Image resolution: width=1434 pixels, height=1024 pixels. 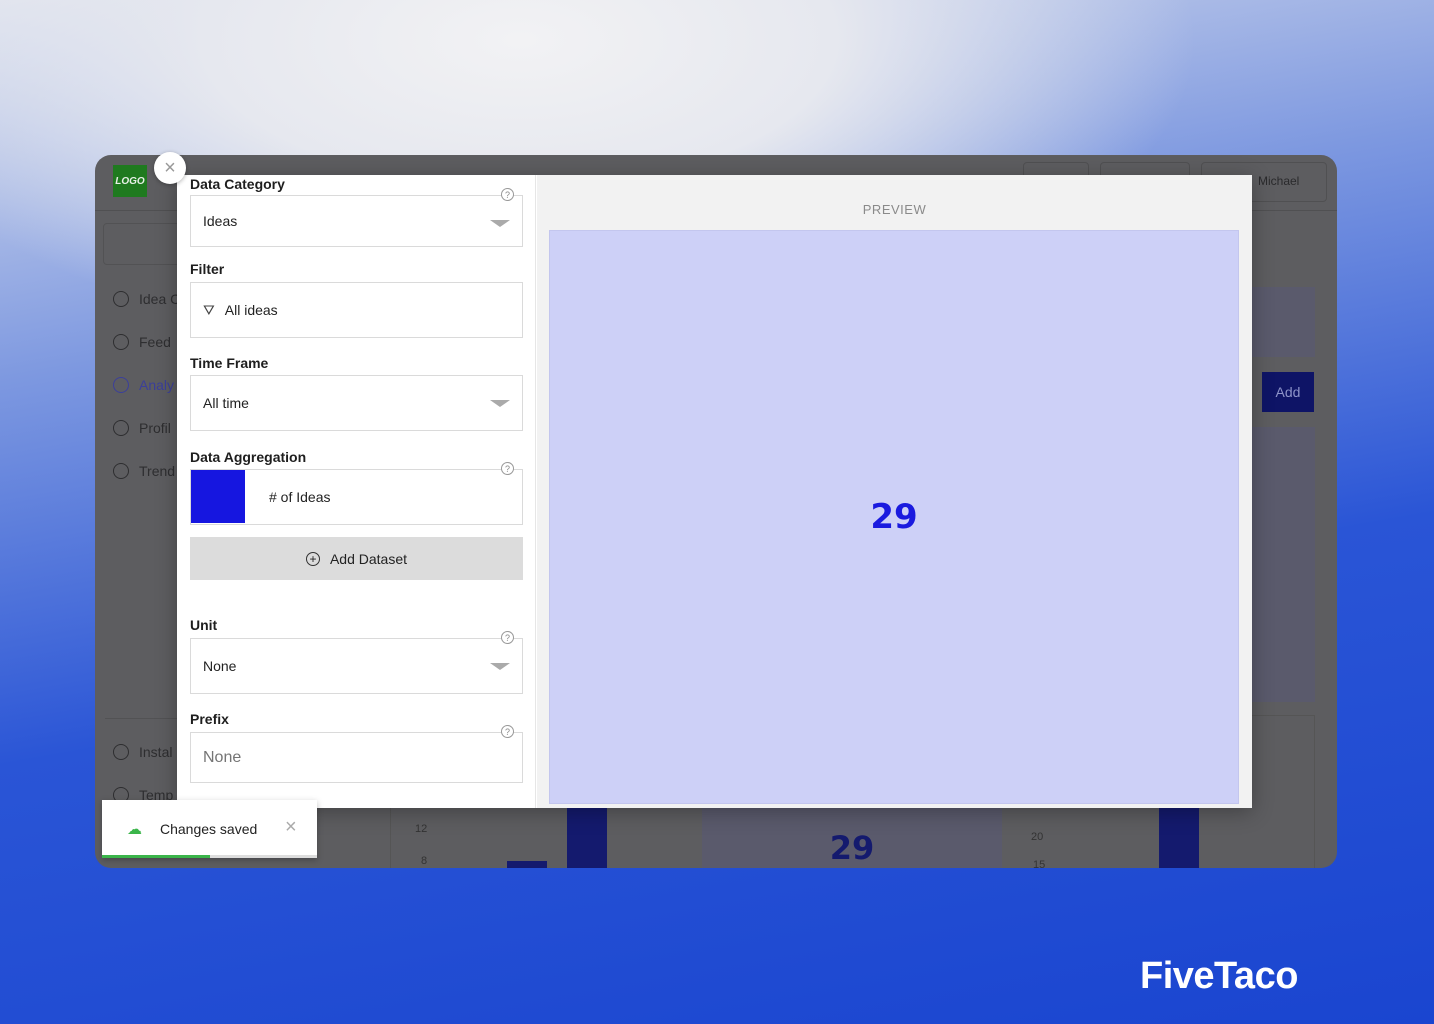 What do you see at coordinates (218, 496) in the screenshot?
I see `dataset-color-swatch` at bounding box center [218, 496].